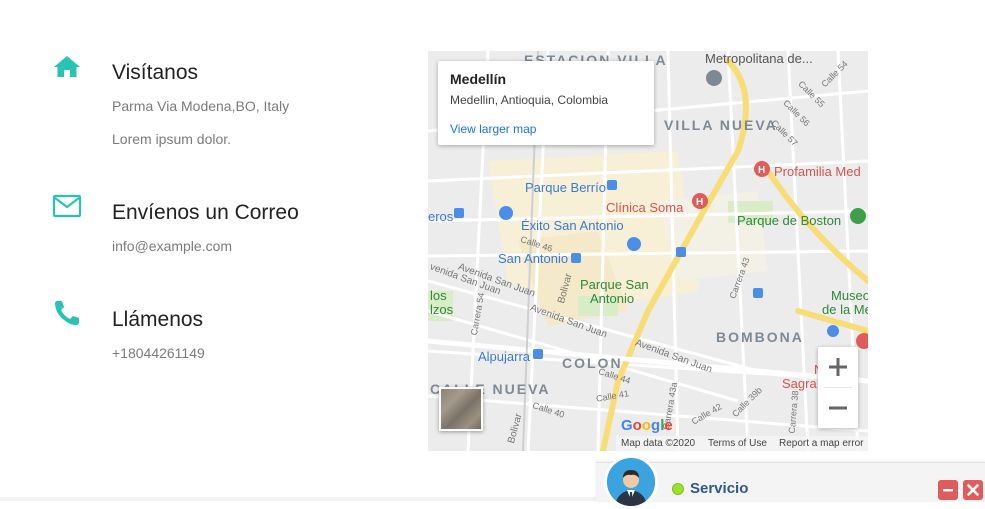  I want to click on zoom-out-button, so click(838, 408).